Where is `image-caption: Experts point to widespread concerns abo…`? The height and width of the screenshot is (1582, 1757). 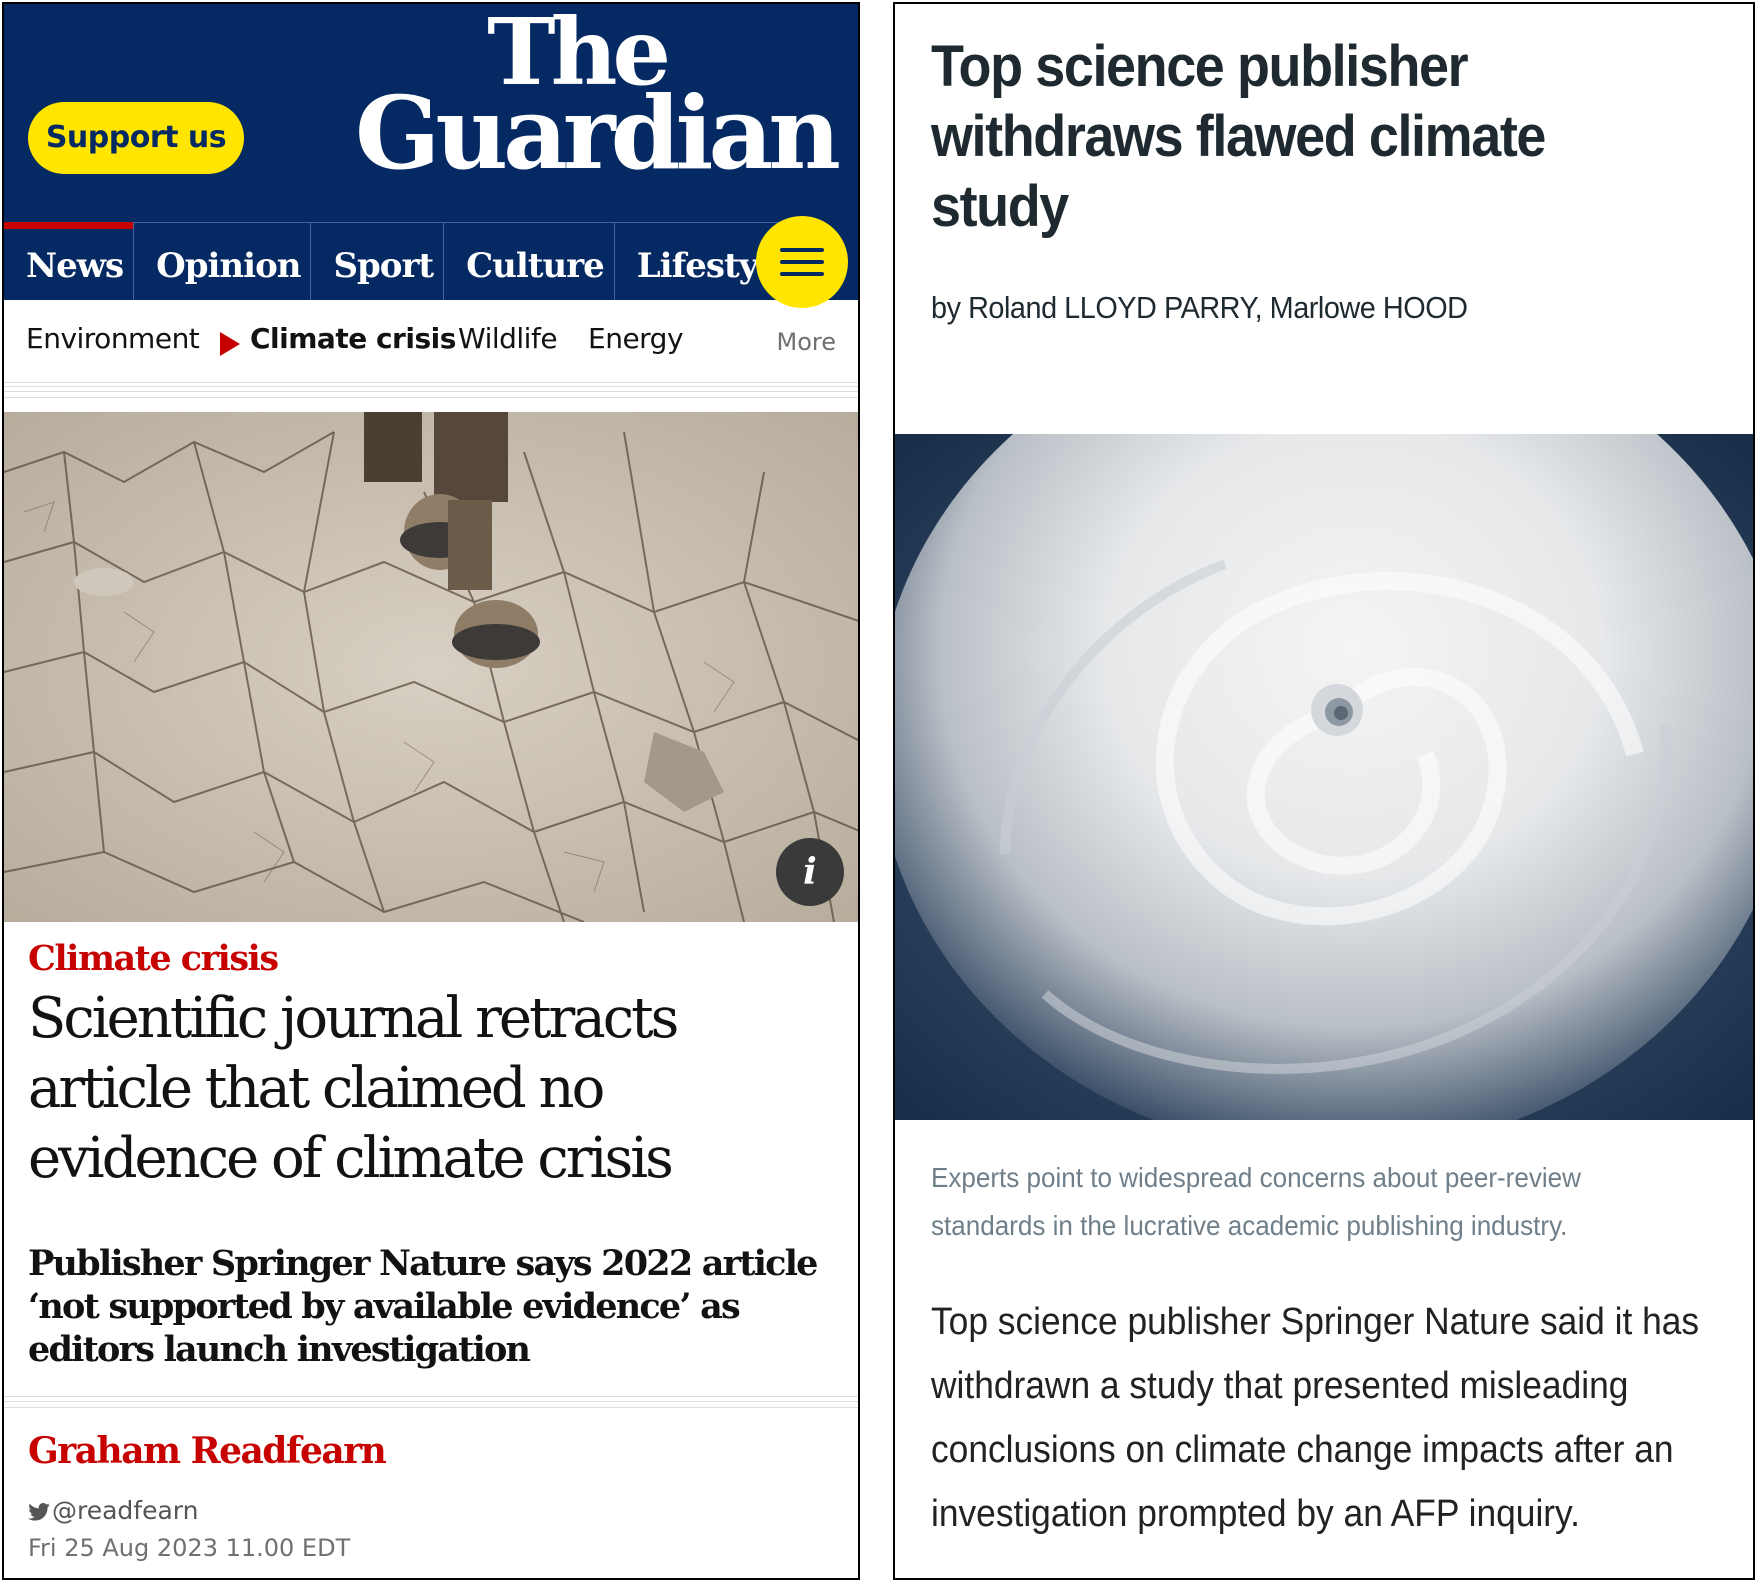
image-caption: Experts point to widespread concerns abo… is located at coordinates (1256, 1201).